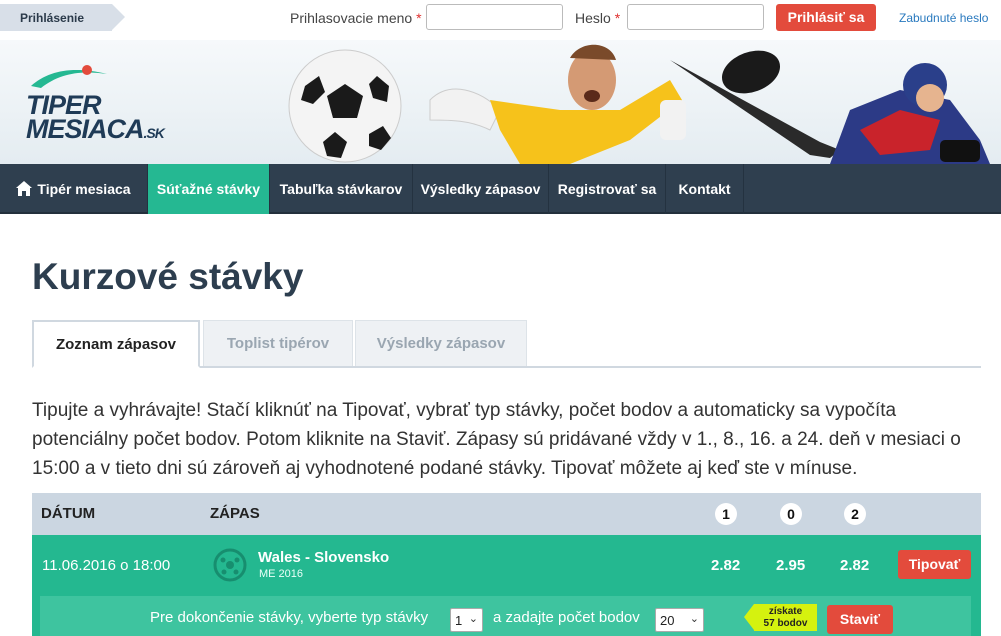 The image size is (1001, 636). What do you see at coordinates (278, 343) in the screenshot?
I see `tab-toplist: Toplist tipérov` at bounding box center [278, 343].